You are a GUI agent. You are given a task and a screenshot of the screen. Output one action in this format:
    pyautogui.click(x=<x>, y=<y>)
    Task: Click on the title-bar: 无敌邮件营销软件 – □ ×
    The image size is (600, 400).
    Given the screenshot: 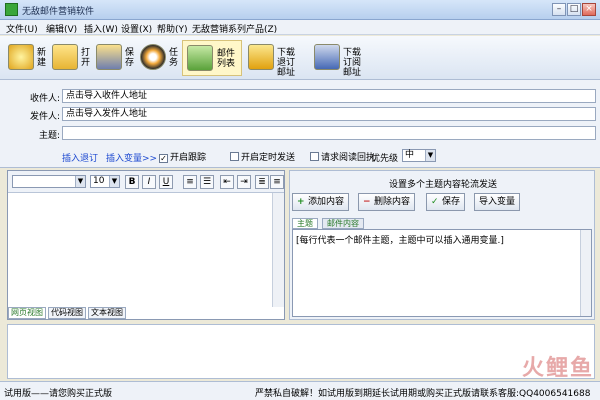 What is the action you would take?
    pyautogui.click(x=300, y=10)
    